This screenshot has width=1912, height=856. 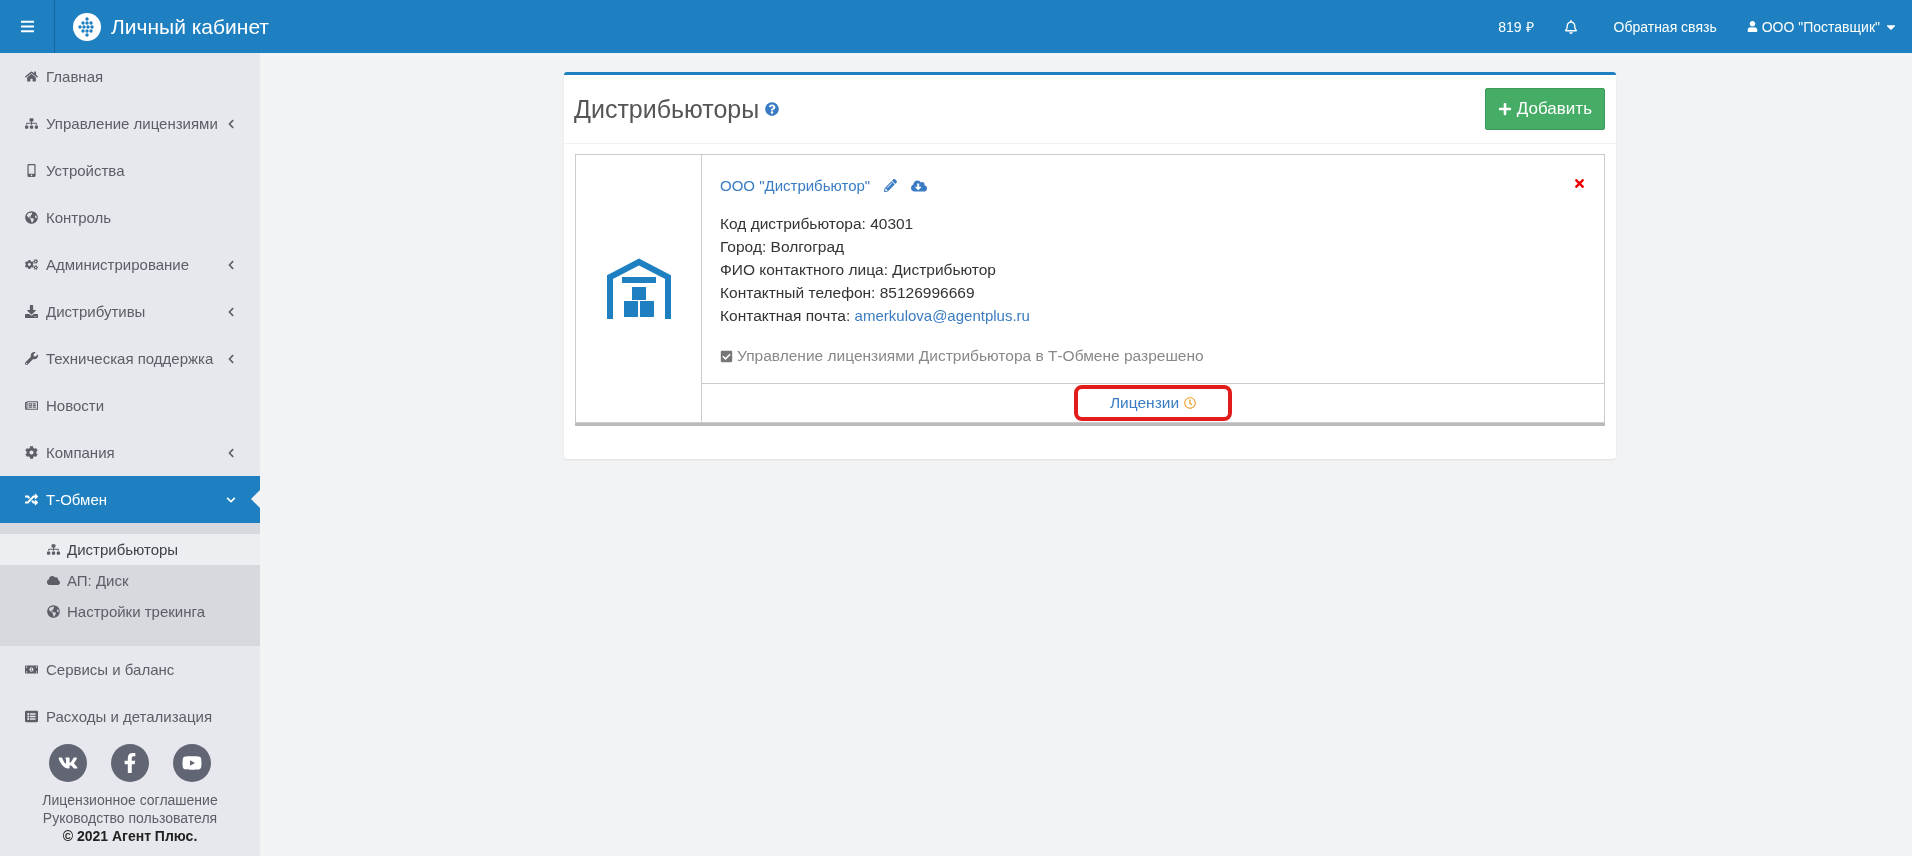 I want to click on sidebar-item: Устройства, so click(x=130, y=170).